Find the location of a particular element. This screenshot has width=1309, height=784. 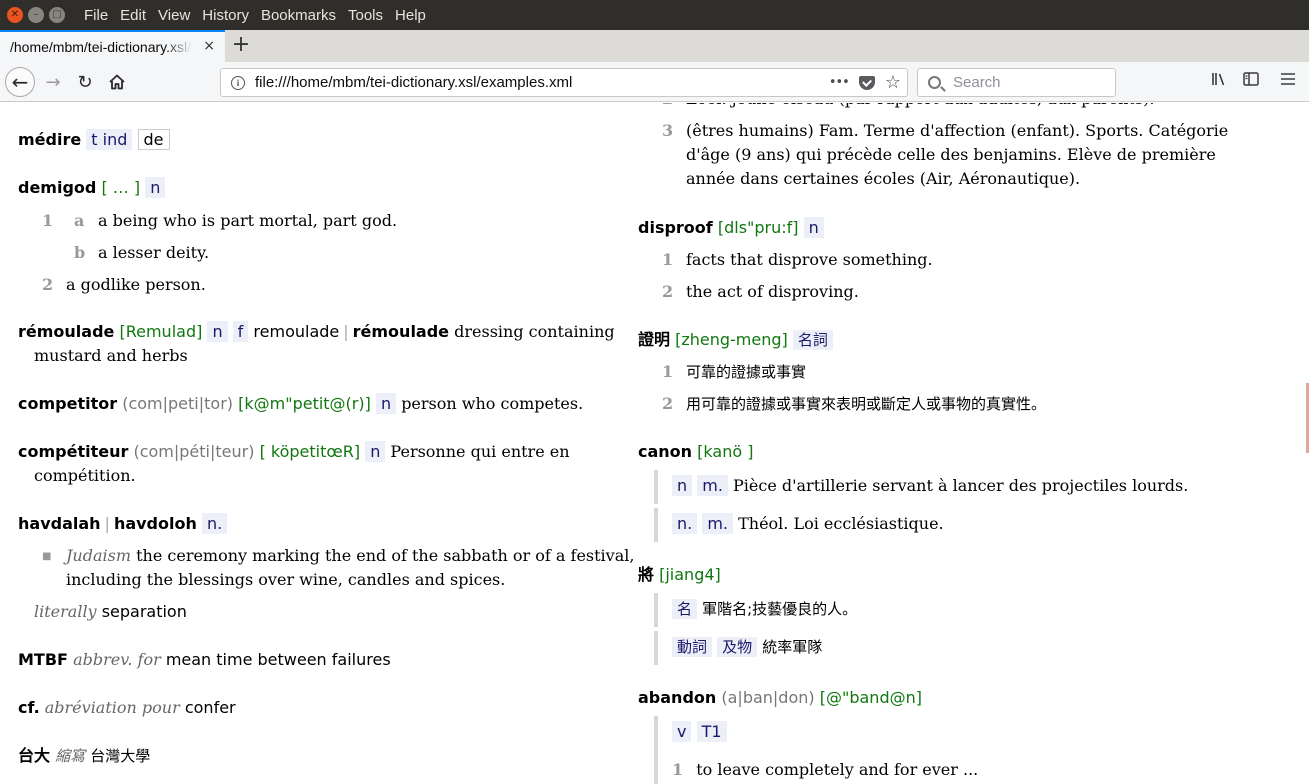

pronunciation: [jiang4] is located at coordinates (690, 574).